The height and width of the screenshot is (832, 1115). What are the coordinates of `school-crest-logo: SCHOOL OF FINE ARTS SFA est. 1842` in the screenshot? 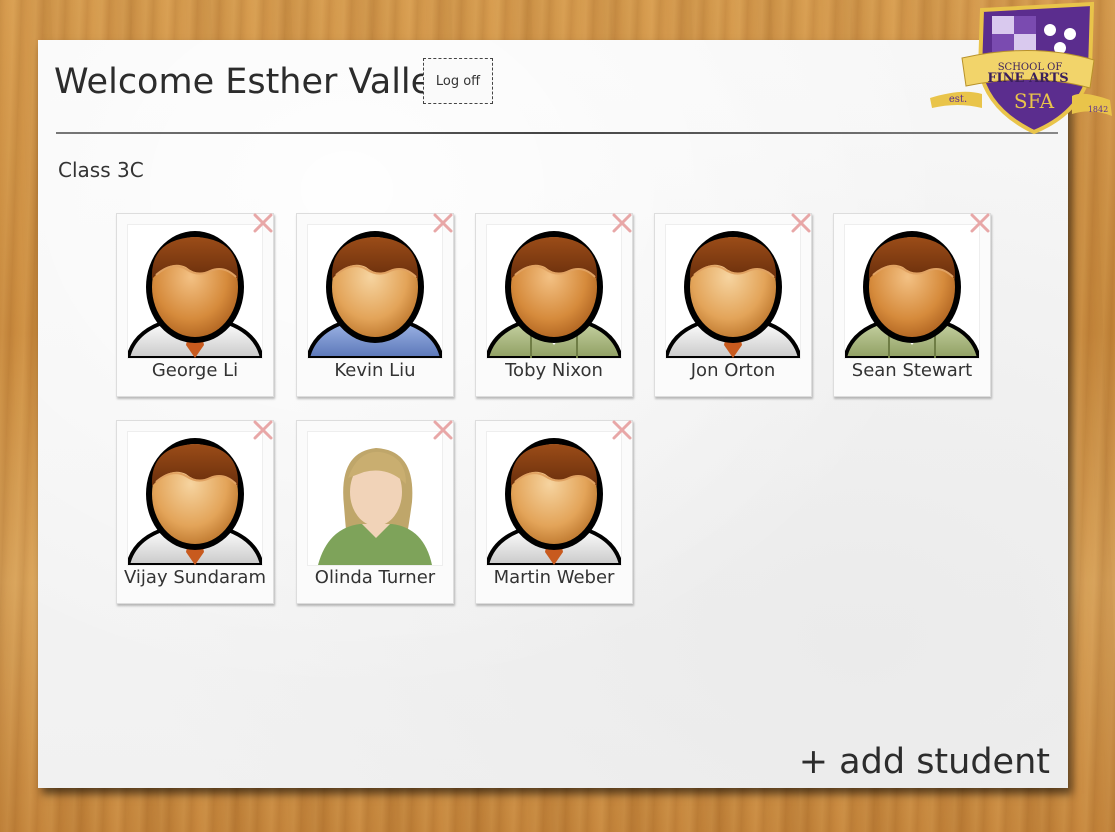 It's located at (1021, 68).